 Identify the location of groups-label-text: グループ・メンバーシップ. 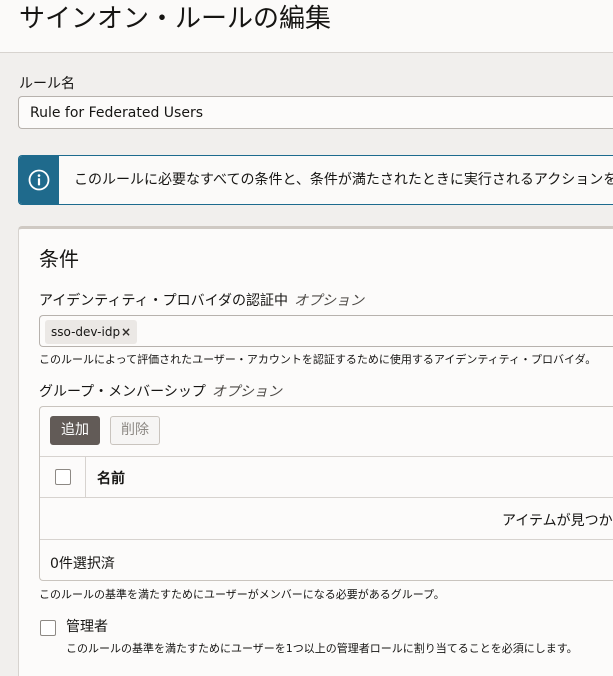
(122, 392).